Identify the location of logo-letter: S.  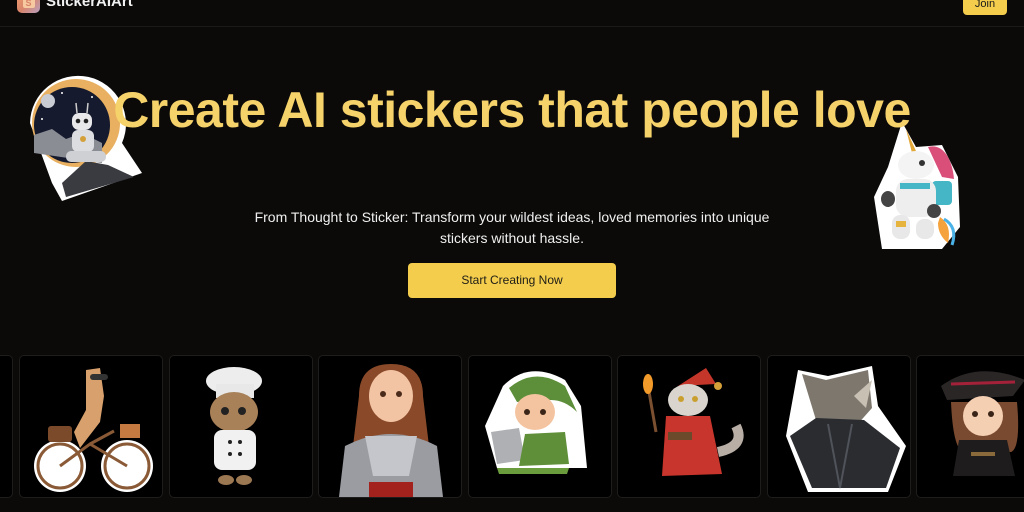
(28, 4).